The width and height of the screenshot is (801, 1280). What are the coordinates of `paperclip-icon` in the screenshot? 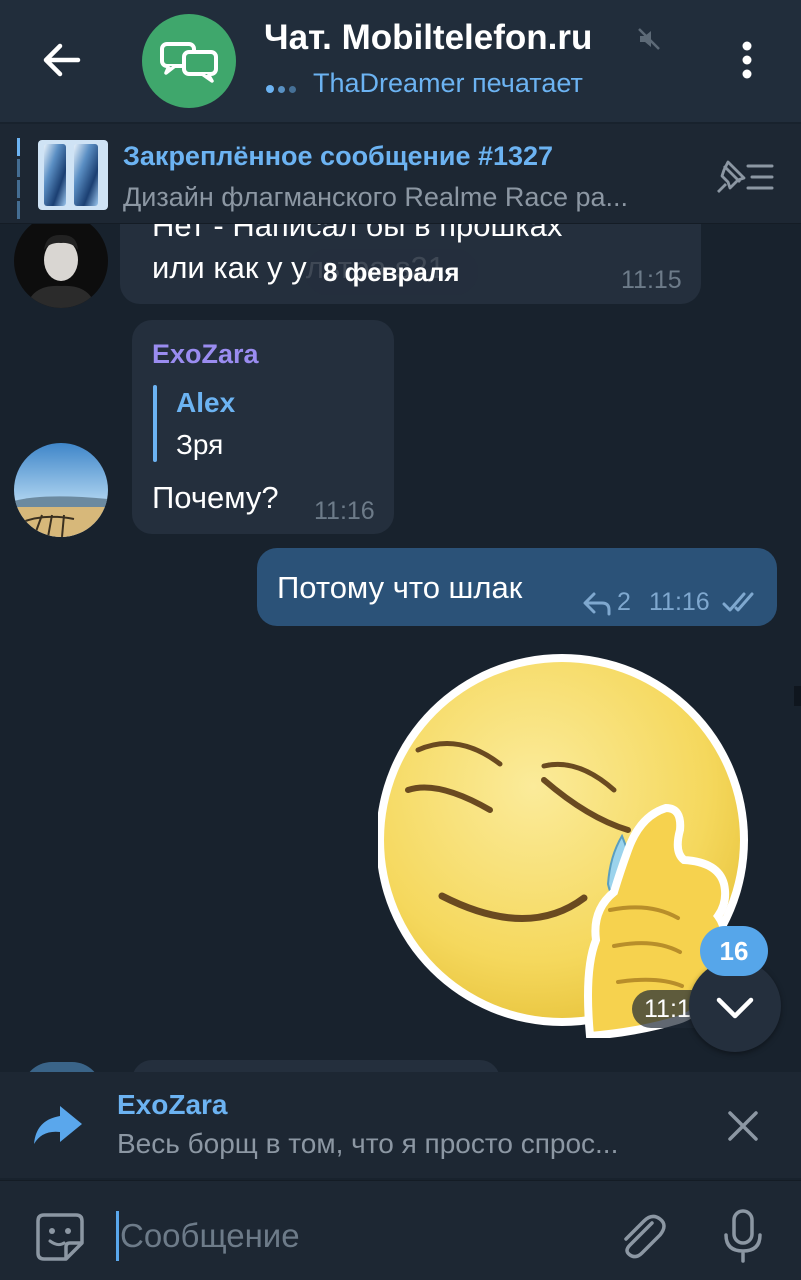 It's located at (645, 1236).